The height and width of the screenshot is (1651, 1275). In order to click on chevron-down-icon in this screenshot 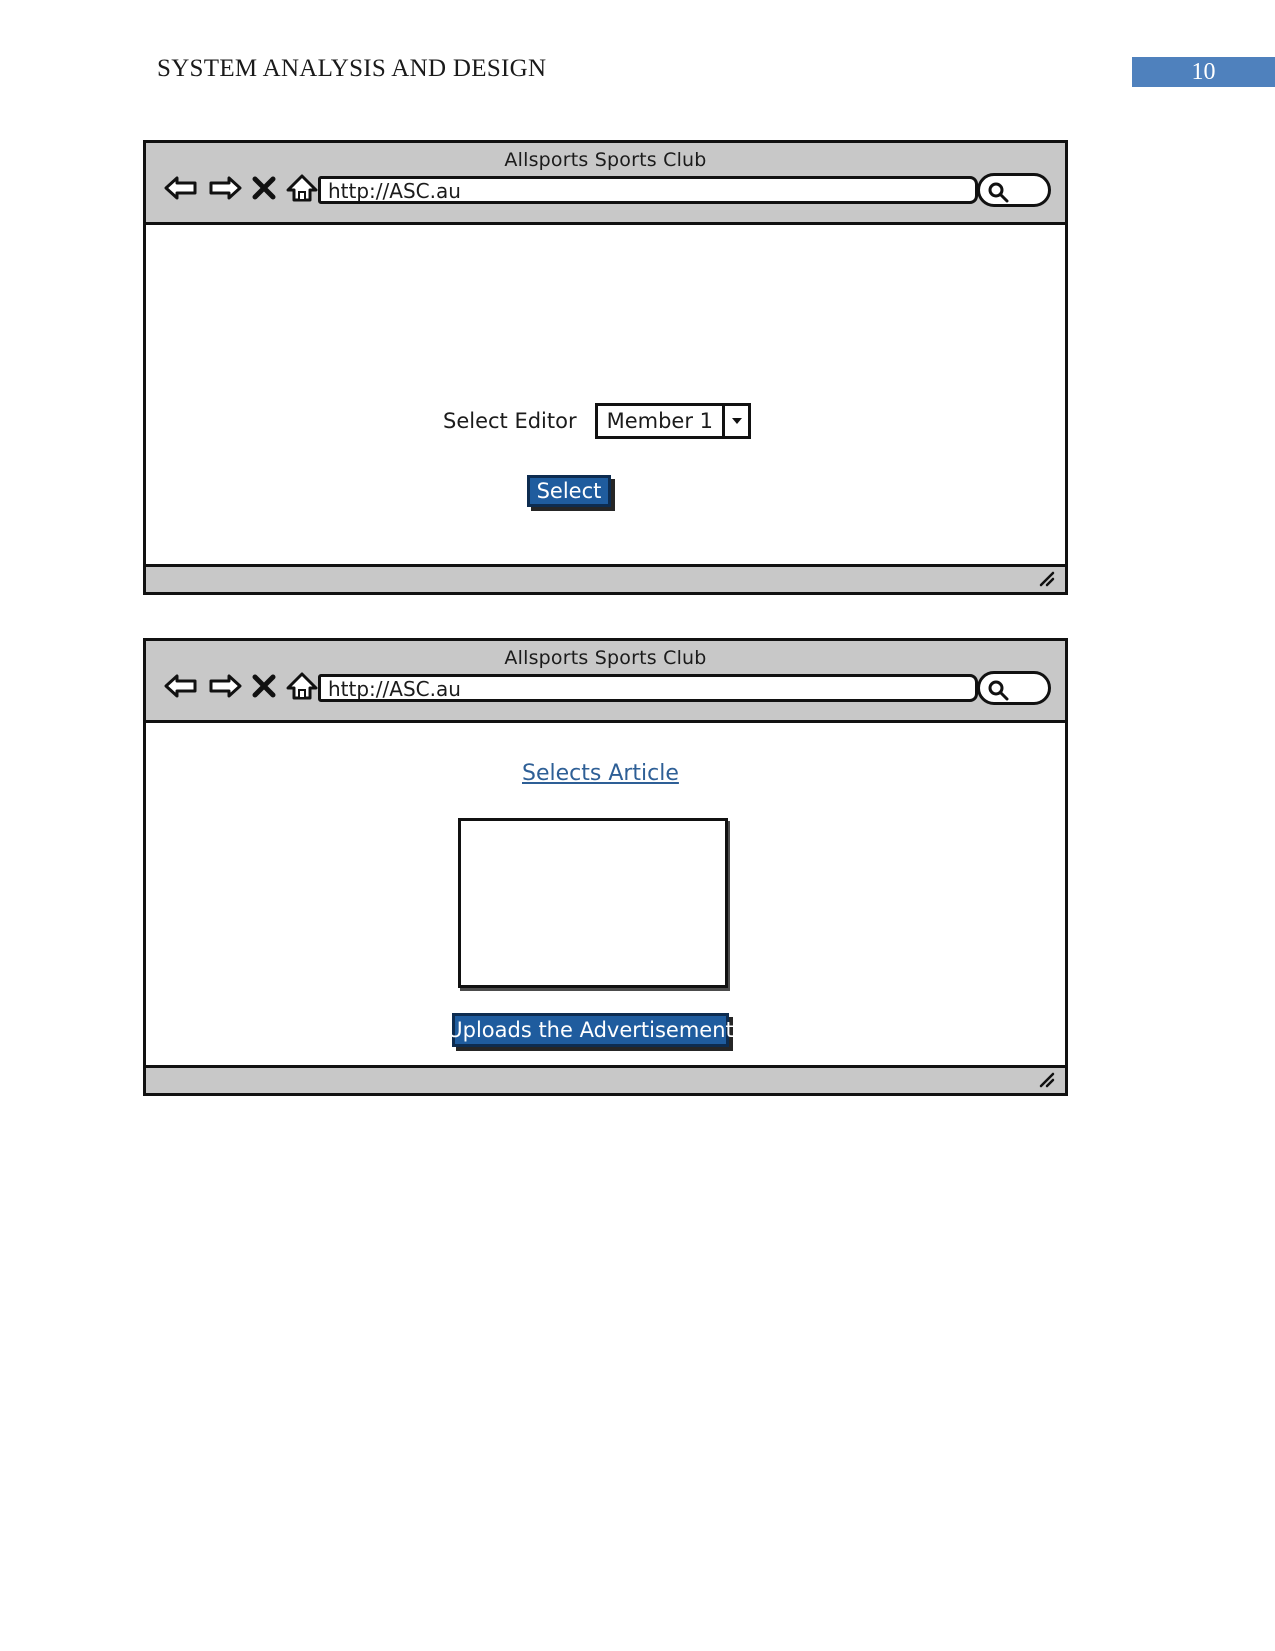, I will do `click(735, 421)`.